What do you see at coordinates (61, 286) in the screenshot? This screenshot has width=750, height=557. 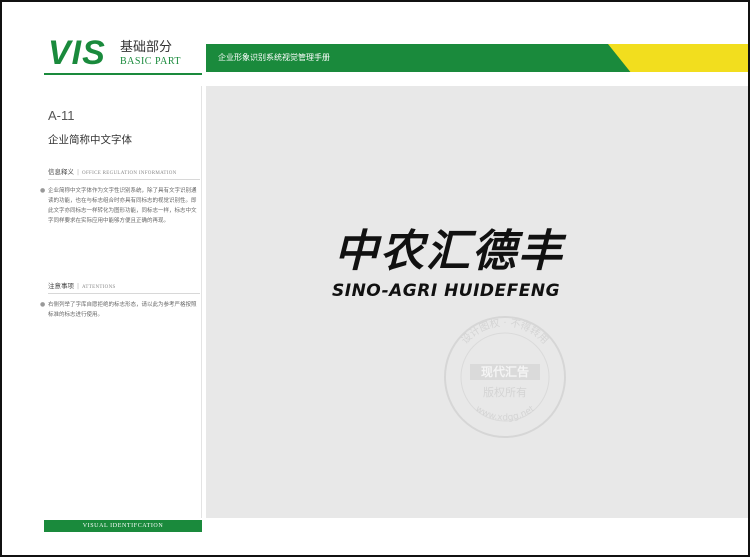 I see `notes-heading-cn: 注意事项` at bounding box center [61, 286].